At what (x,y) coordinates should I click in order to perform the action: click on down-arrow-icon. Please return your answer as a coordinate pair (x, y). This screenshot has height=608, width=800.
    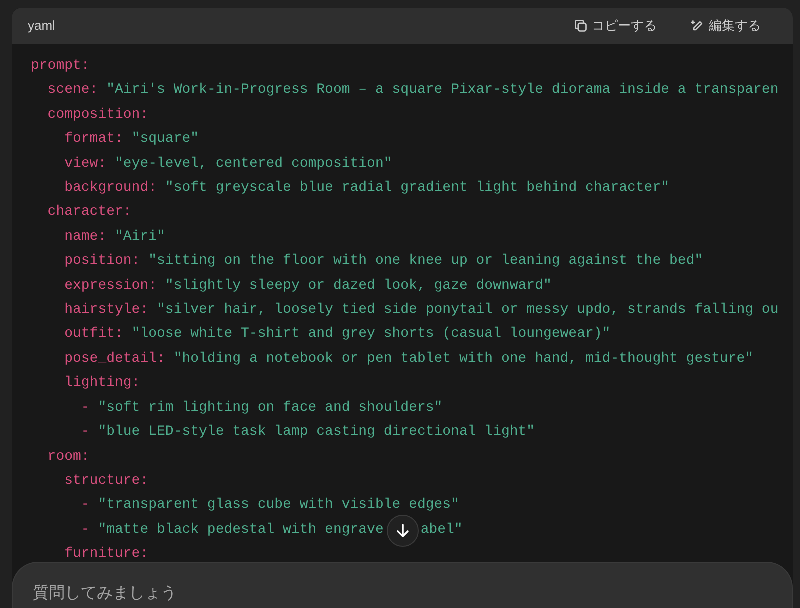
    Looking at the image, I should click on (403, 531).